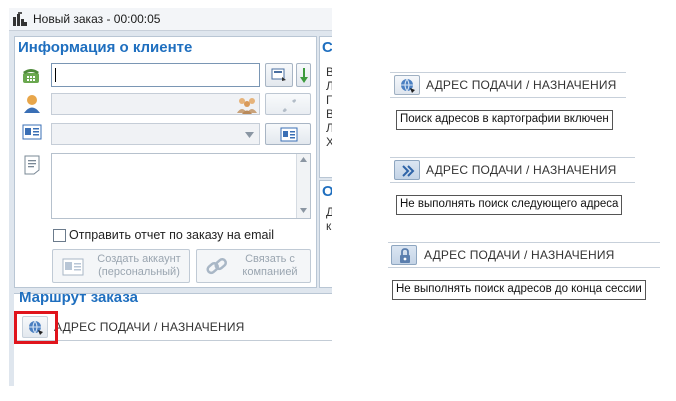  I want to click on order-info-labels: В Л Г В Л Х, so click(329, 107).